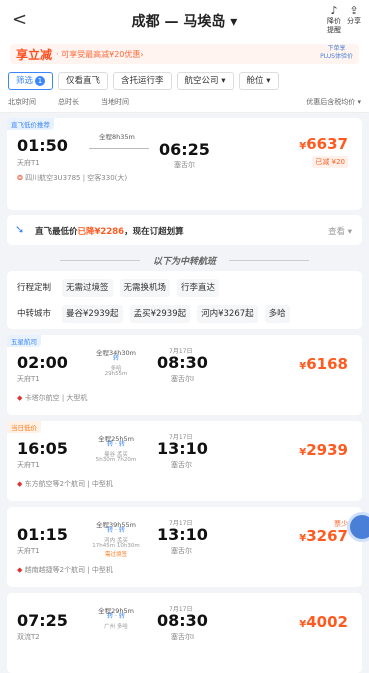 The image size is (369, 673). I want to click on duration: 全程8h35m, so click(117, 137).